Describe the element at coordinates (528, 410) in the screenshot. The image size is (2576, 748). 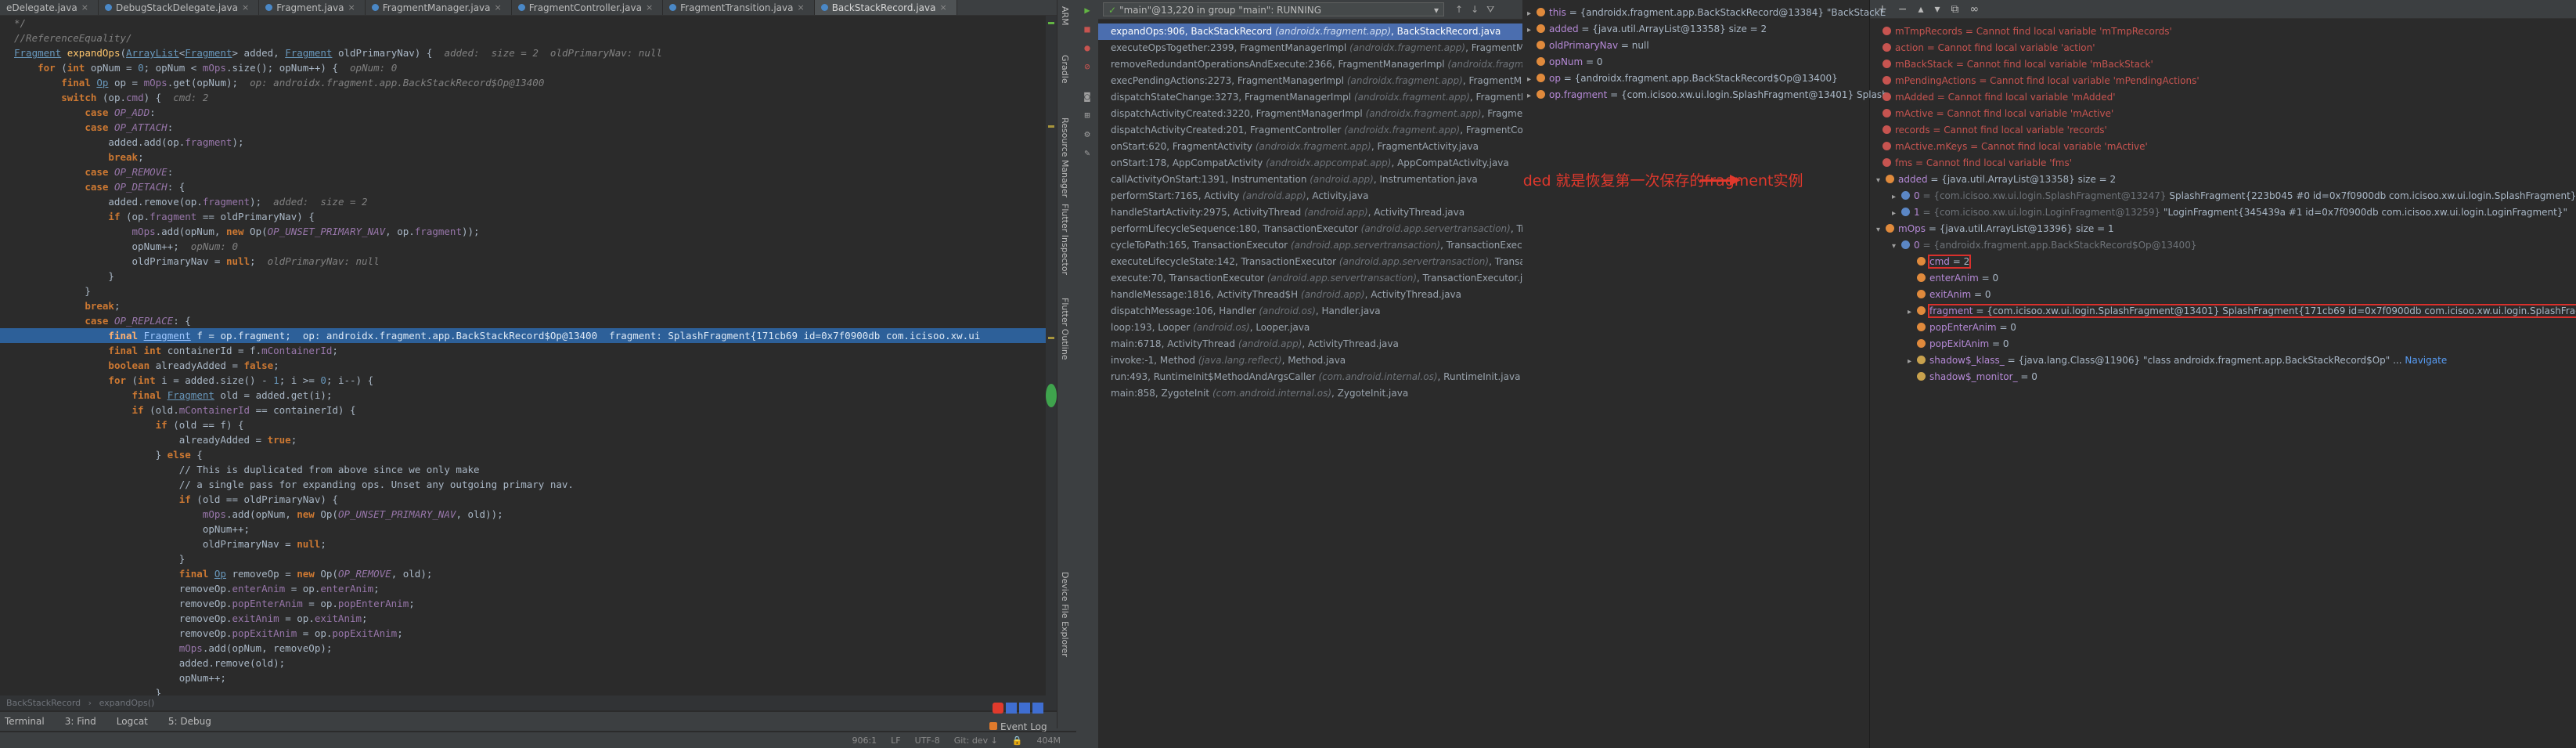
I see `code-line: if (old.mContainerId == containerId) {` at that location.